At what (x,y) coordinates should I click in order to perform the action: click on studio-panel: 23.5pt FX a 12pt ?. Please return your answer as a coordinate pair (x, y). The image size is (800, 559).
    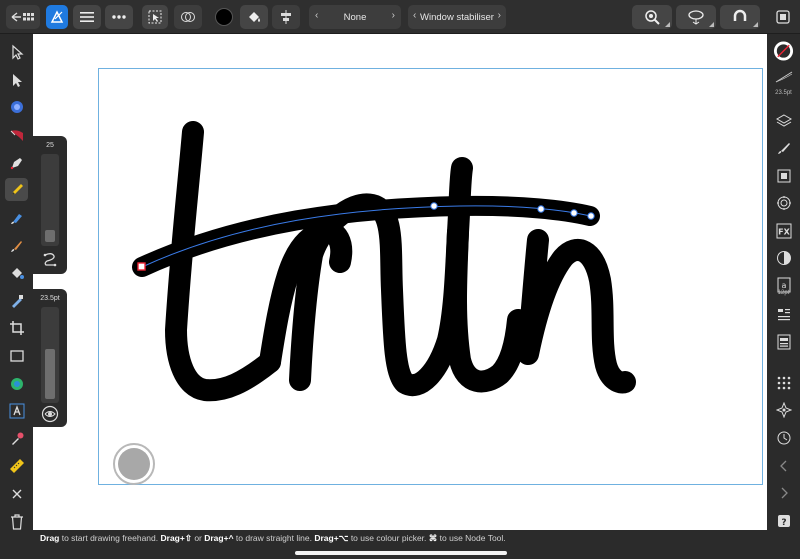
    Looking at the image, I should click on (783, 296).